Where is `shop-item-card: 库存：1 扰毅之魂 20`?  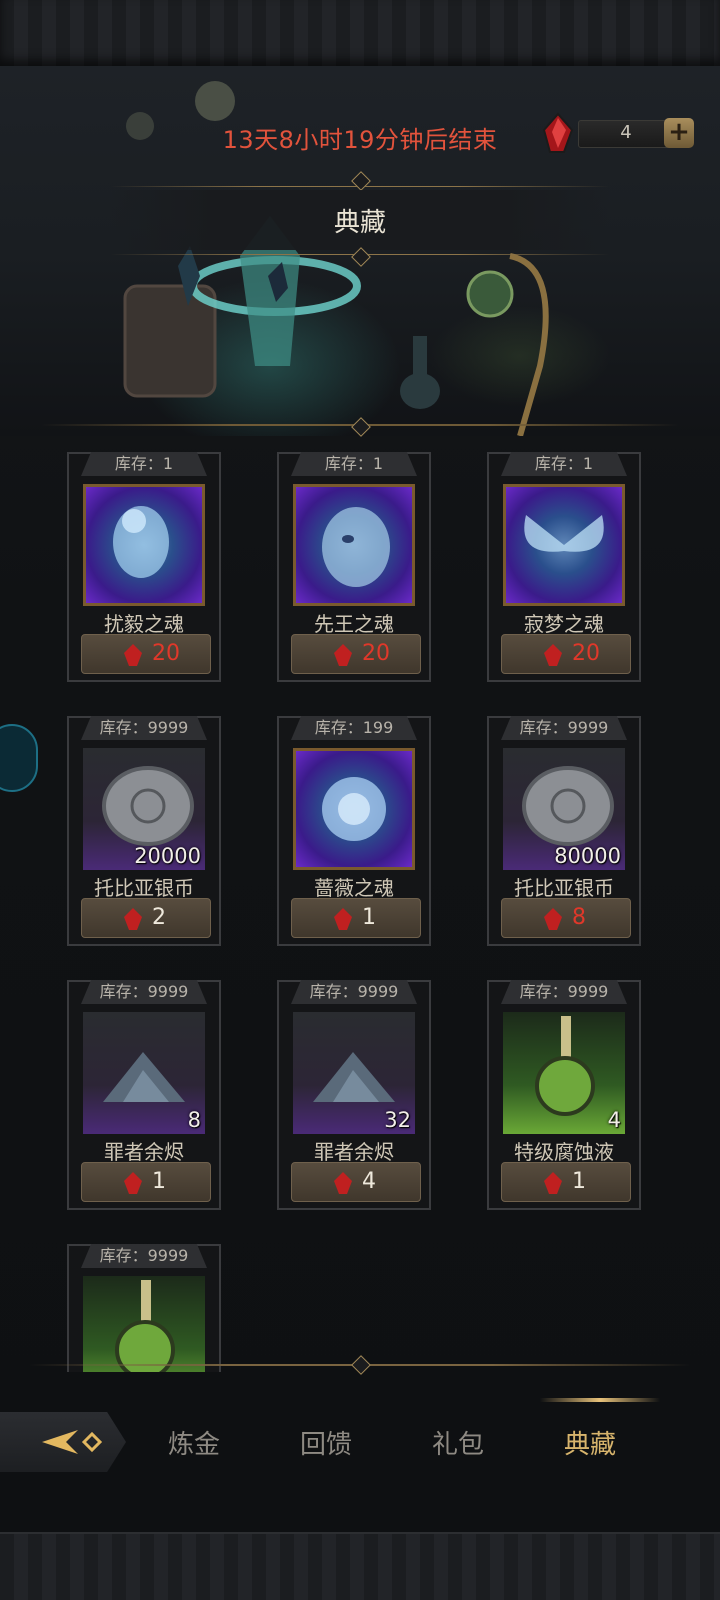 shop-item-card: 库存：1 扰毅之魂 20 is located at coordinates (144, 567).